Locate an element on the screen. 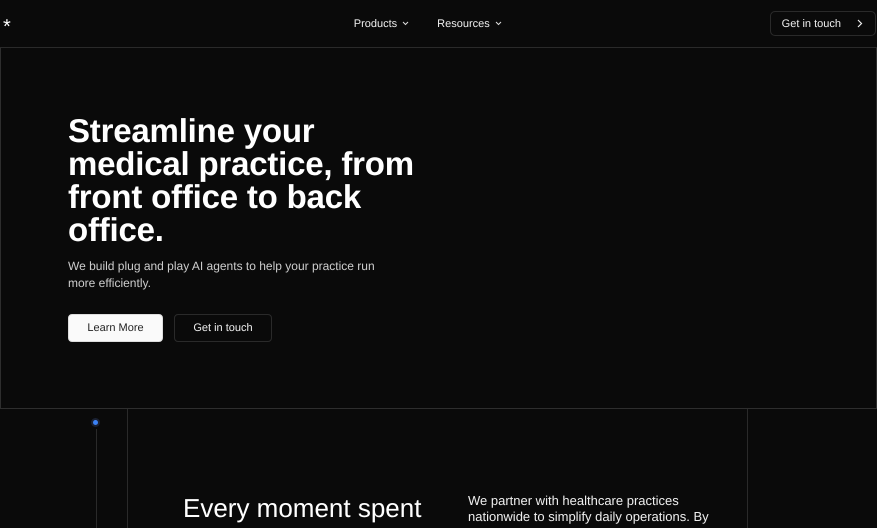 The height and width of the screenshot is (528, 877). section-heading: Every moment spent is located at coordinates (302, 508).